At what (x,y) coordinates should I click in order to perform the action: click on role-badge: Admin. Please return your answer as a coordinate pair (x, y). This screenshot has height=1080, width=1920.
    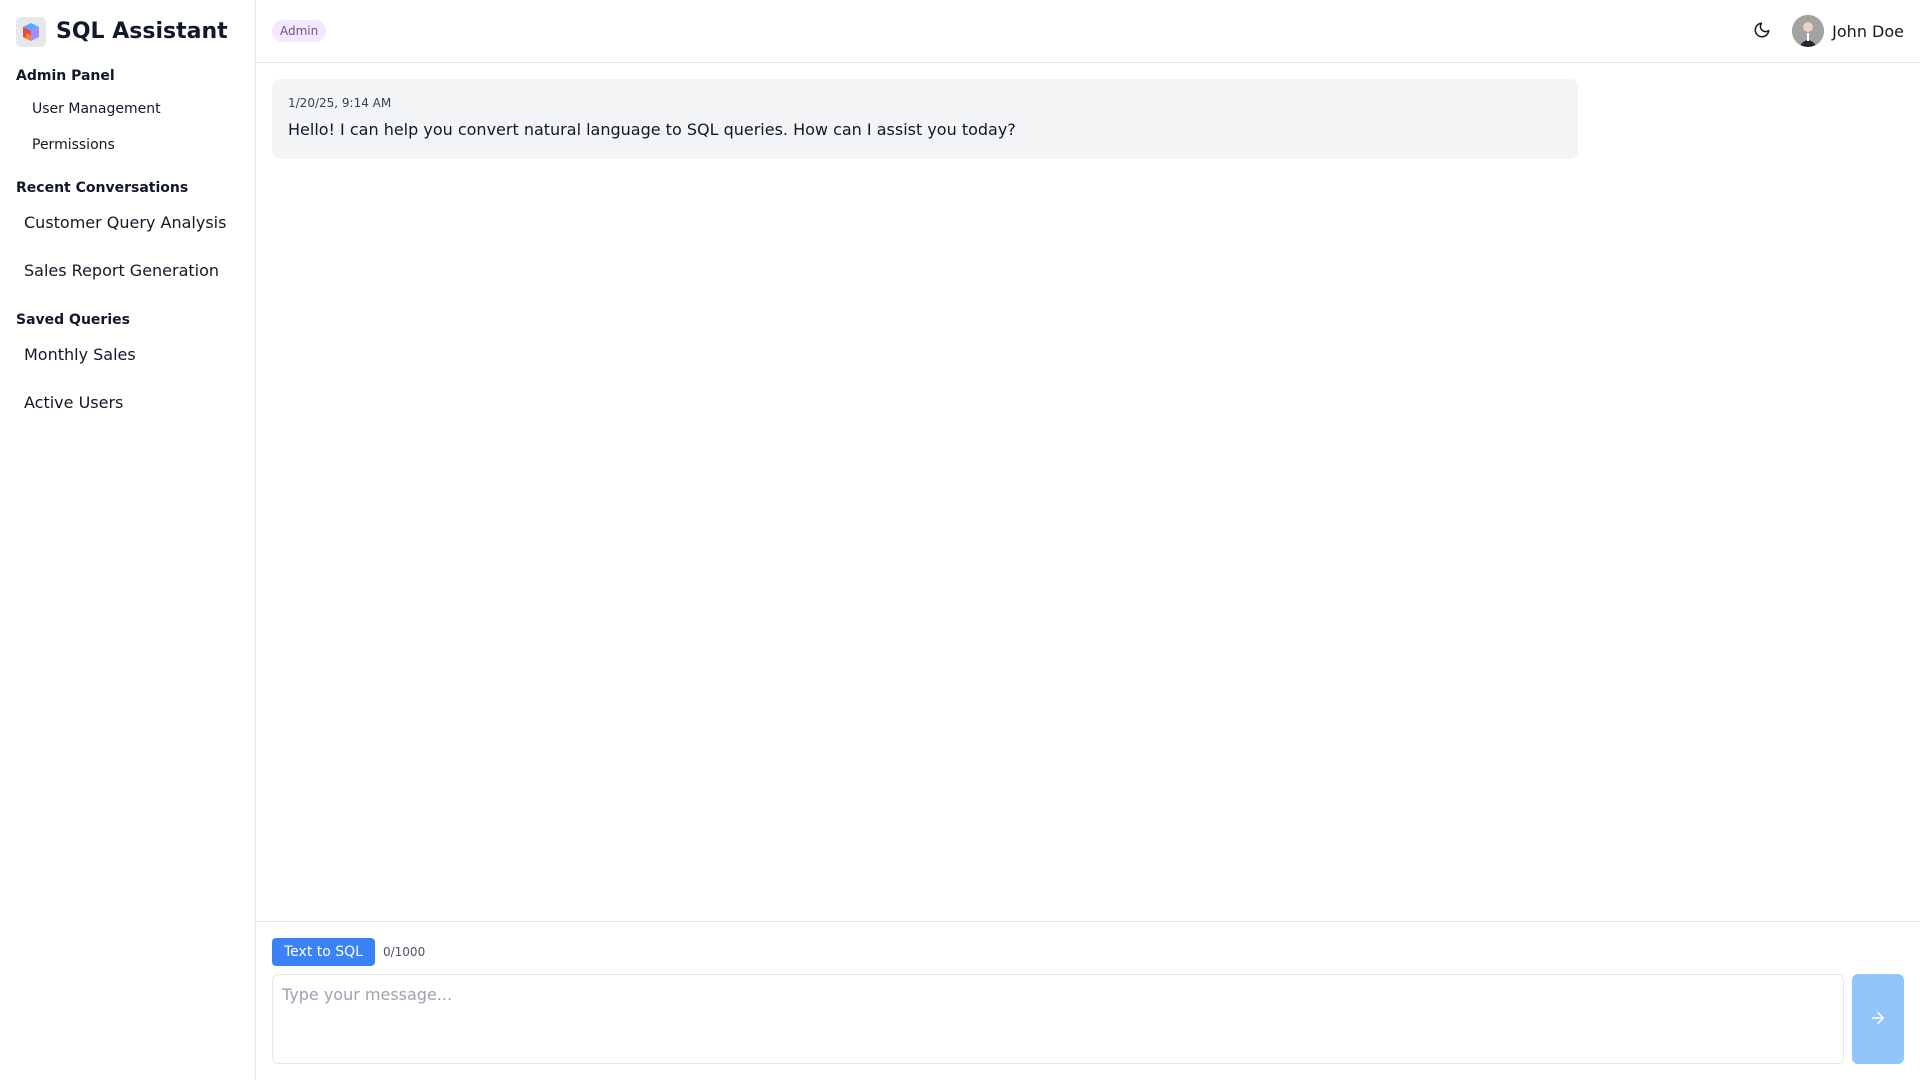
    Looking at the image, I should click on (299, 31).